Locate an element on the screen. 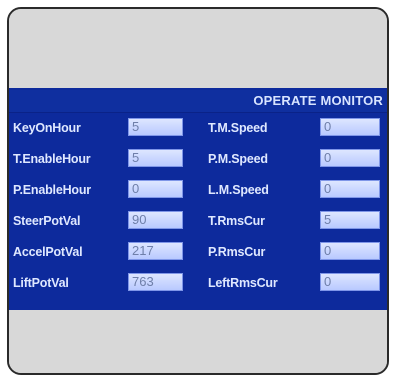 The width and height of the screenshot is (400, 383). parameter-label: LeftRmsCur is located at coordinates (243, 283).